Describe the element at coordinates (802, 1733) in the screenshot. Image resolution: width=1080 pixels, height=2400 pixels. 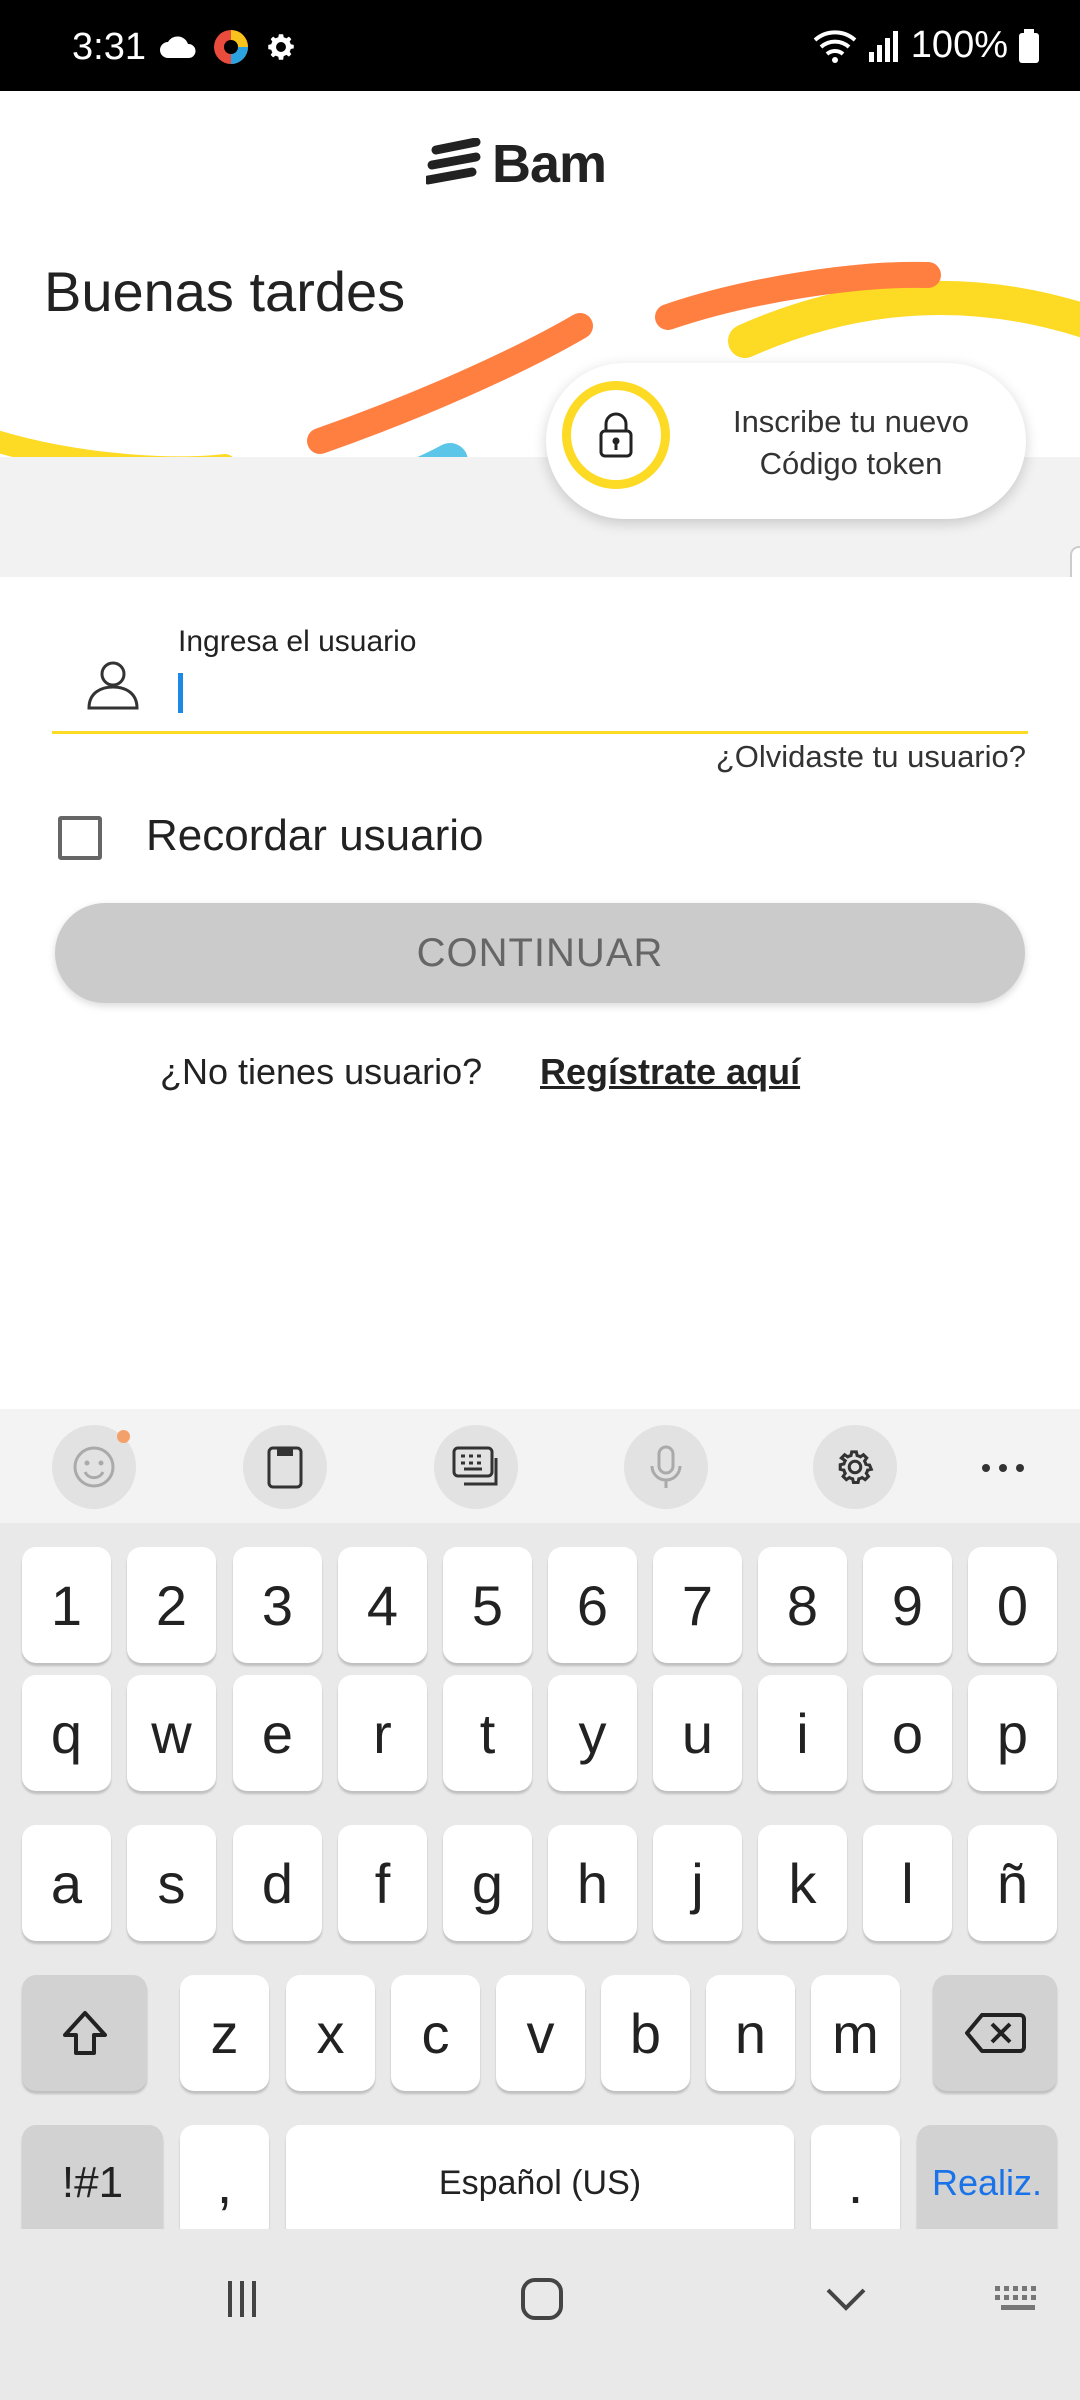
I see `key-i: i` at that location.